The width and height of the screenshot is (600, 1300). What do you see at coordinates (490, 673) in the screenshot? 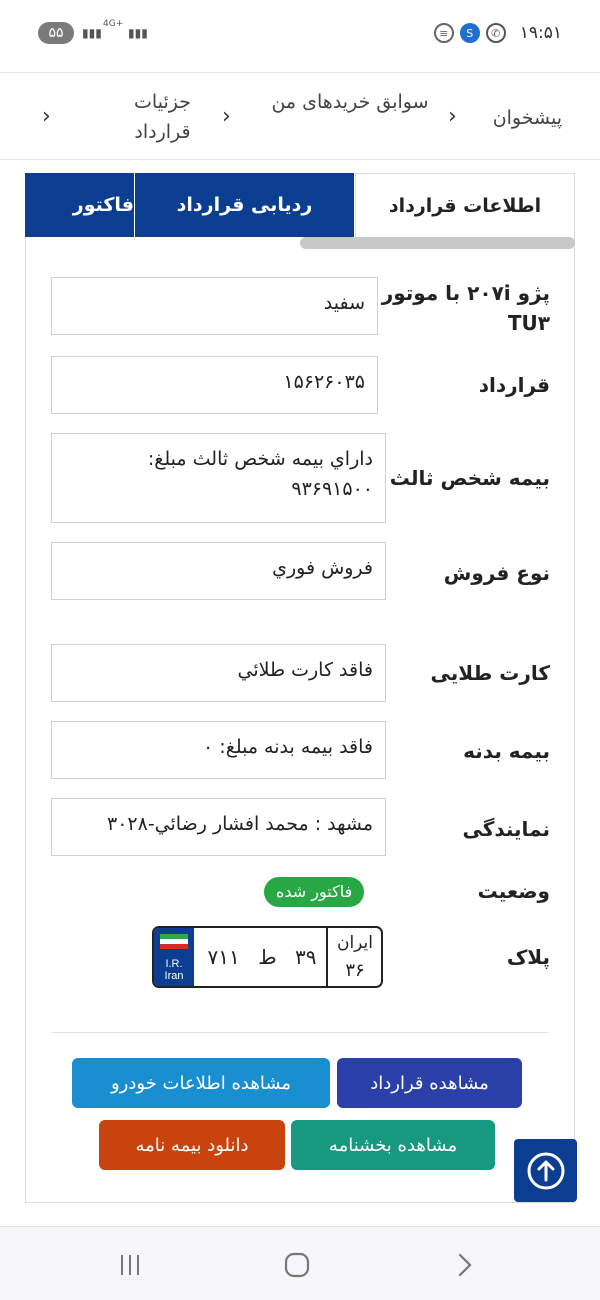
I see `gold-card-label: کارت طلایی` at bounding box center [490, 673].